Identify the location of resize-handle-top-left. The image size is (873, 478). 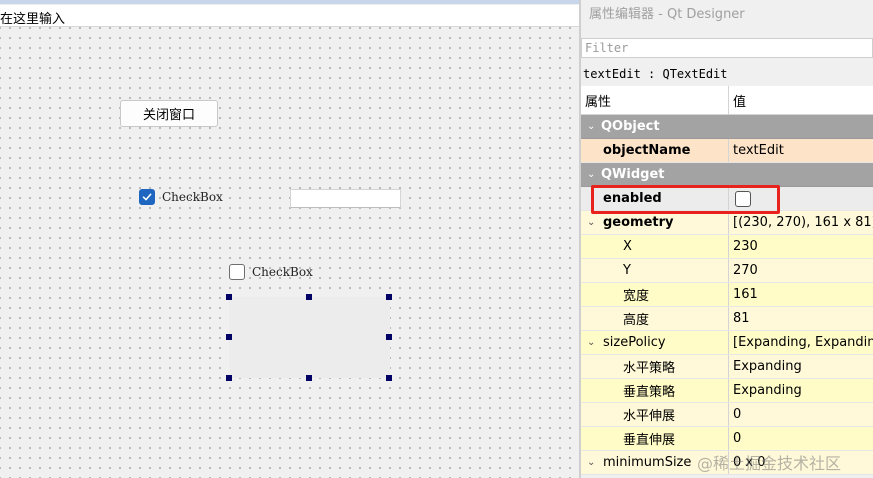
(229, 297).